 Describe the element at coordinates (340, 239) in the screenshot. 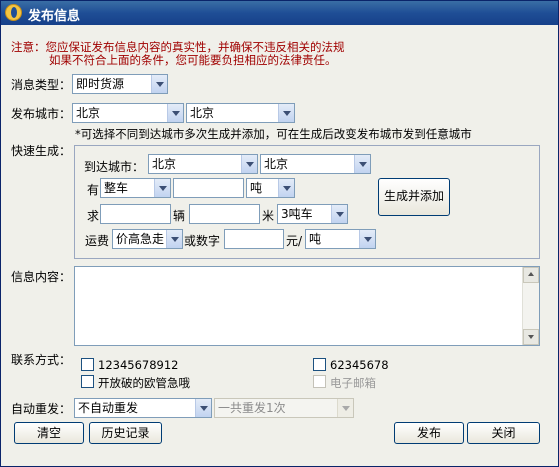

I see `price-unit-select: 吨` at that location.